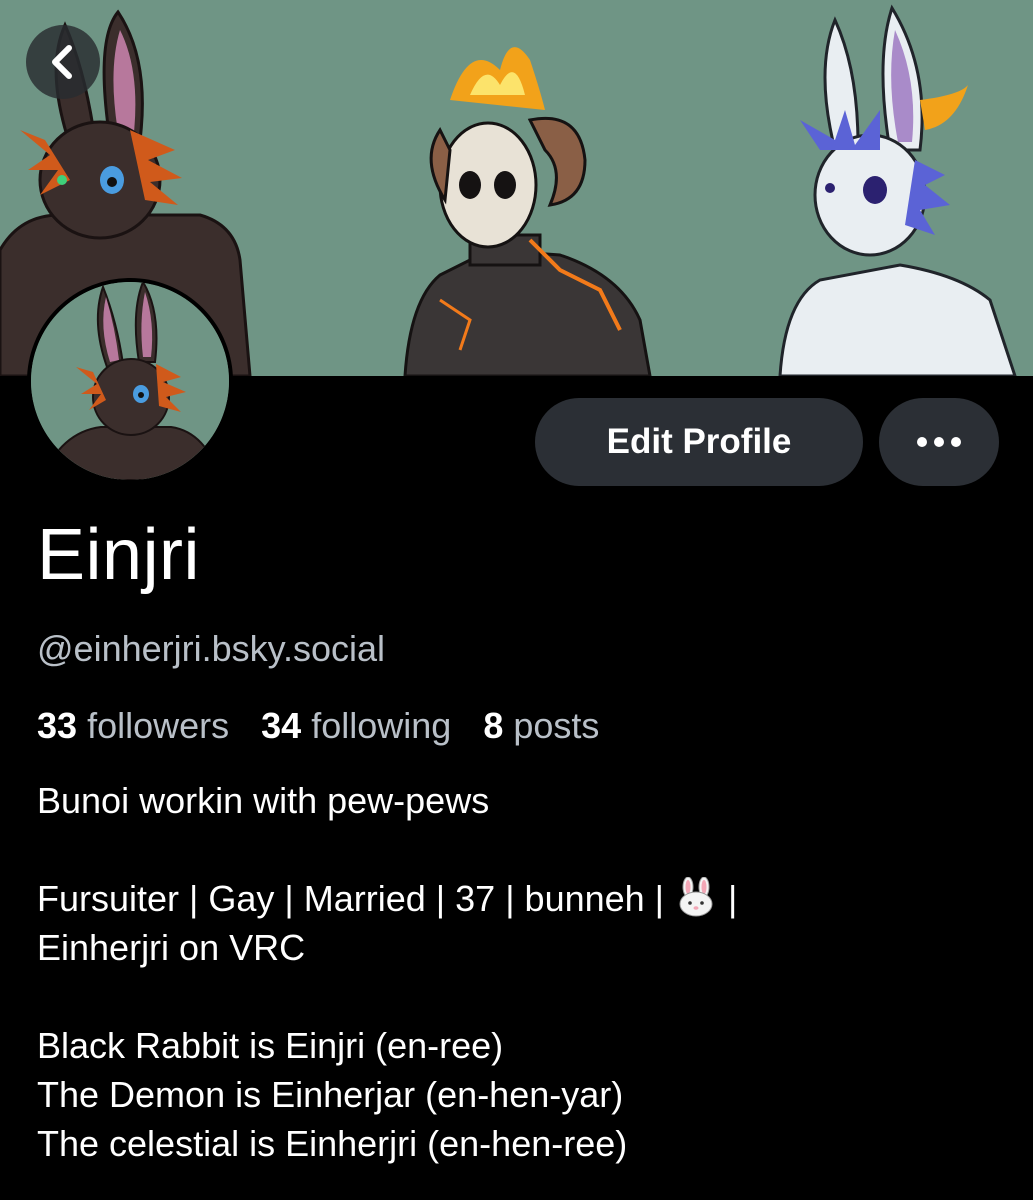 Image resolution: width=1033 pixels, height=1200 pixels. I want to click on more-options-button, so click(939, 442).